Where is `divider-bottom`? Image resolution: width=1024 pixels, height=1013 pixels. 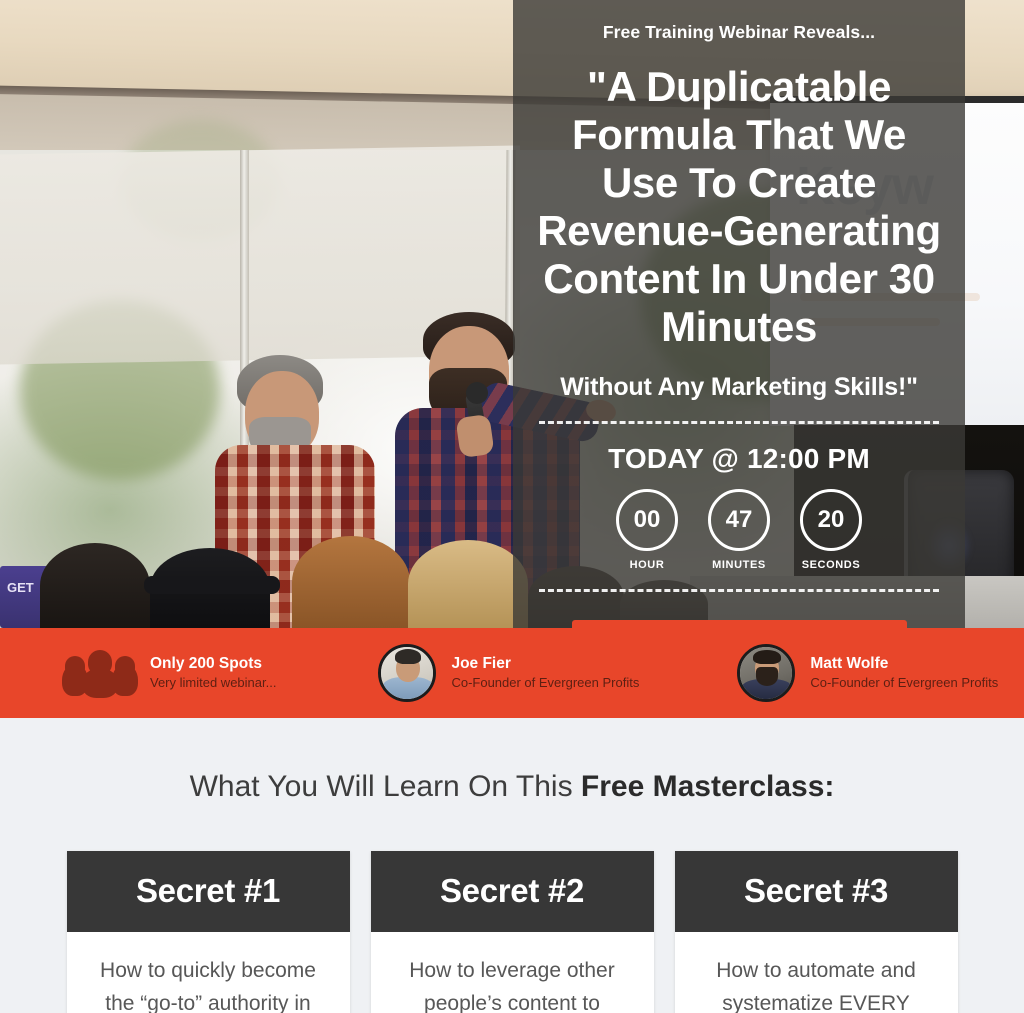 divider-bottom is located at coordinates (739, 590).